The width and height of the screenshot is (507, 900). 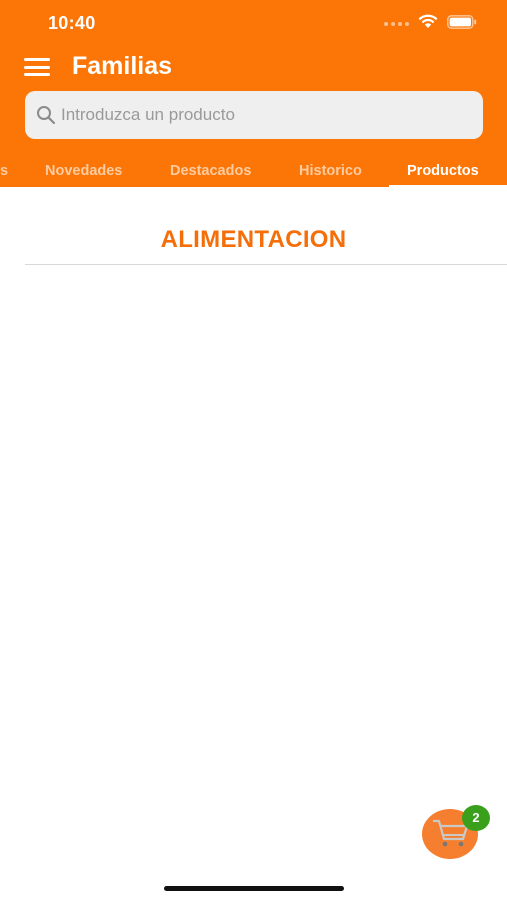 What do you see at coordinates (448, 186) in the screenshot?
I see `active-tab-indicator` at bounding box center [448, 186].